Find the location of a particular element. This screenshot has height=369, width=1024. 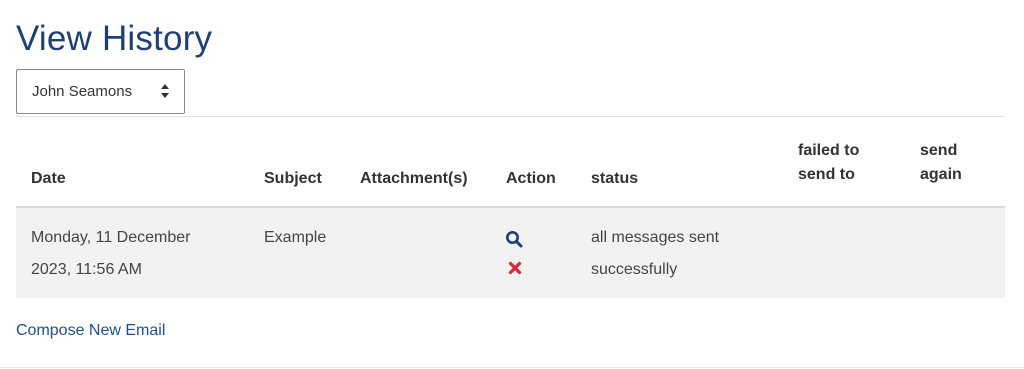

header-subject: Subject is located at coordinates (293, 178).